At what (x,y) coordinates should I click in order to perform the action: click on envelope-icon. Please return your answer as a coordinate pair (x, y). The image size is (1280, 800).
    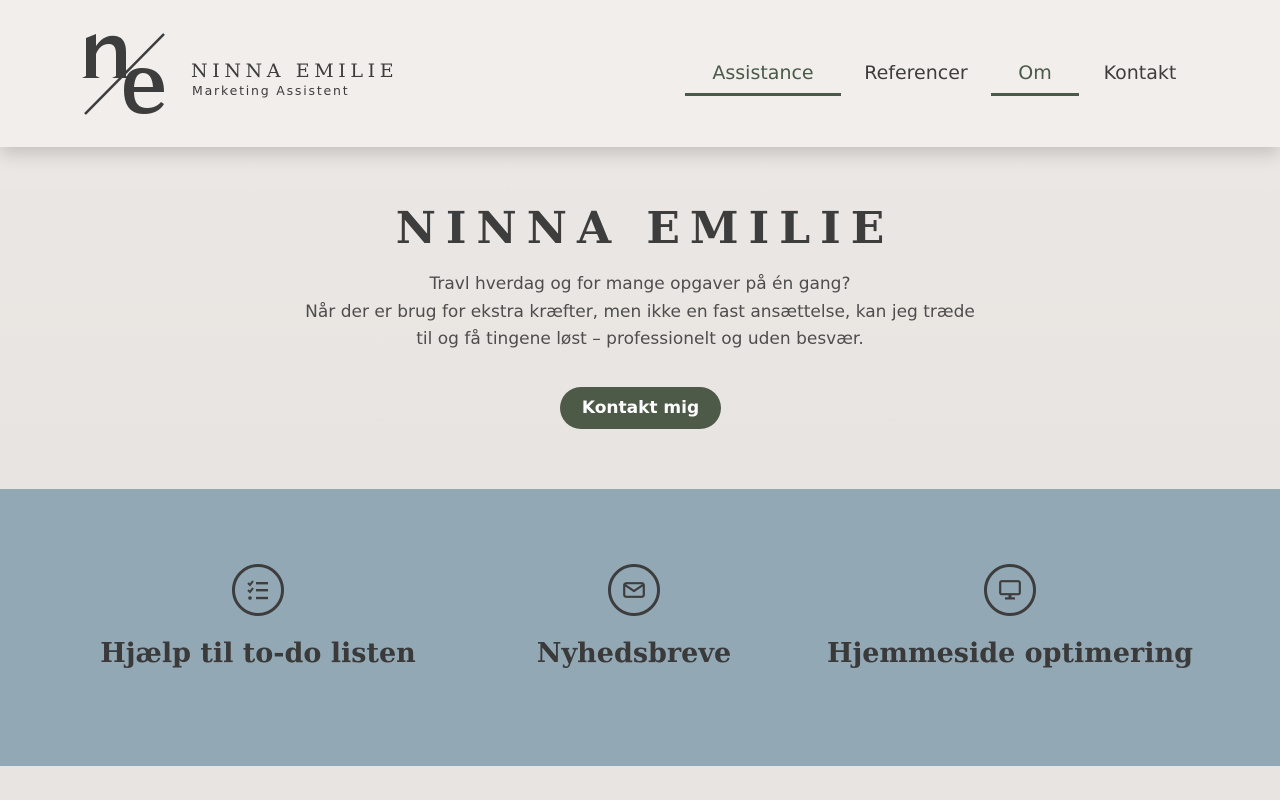
    Looking at the image, I should click on (634, 590).